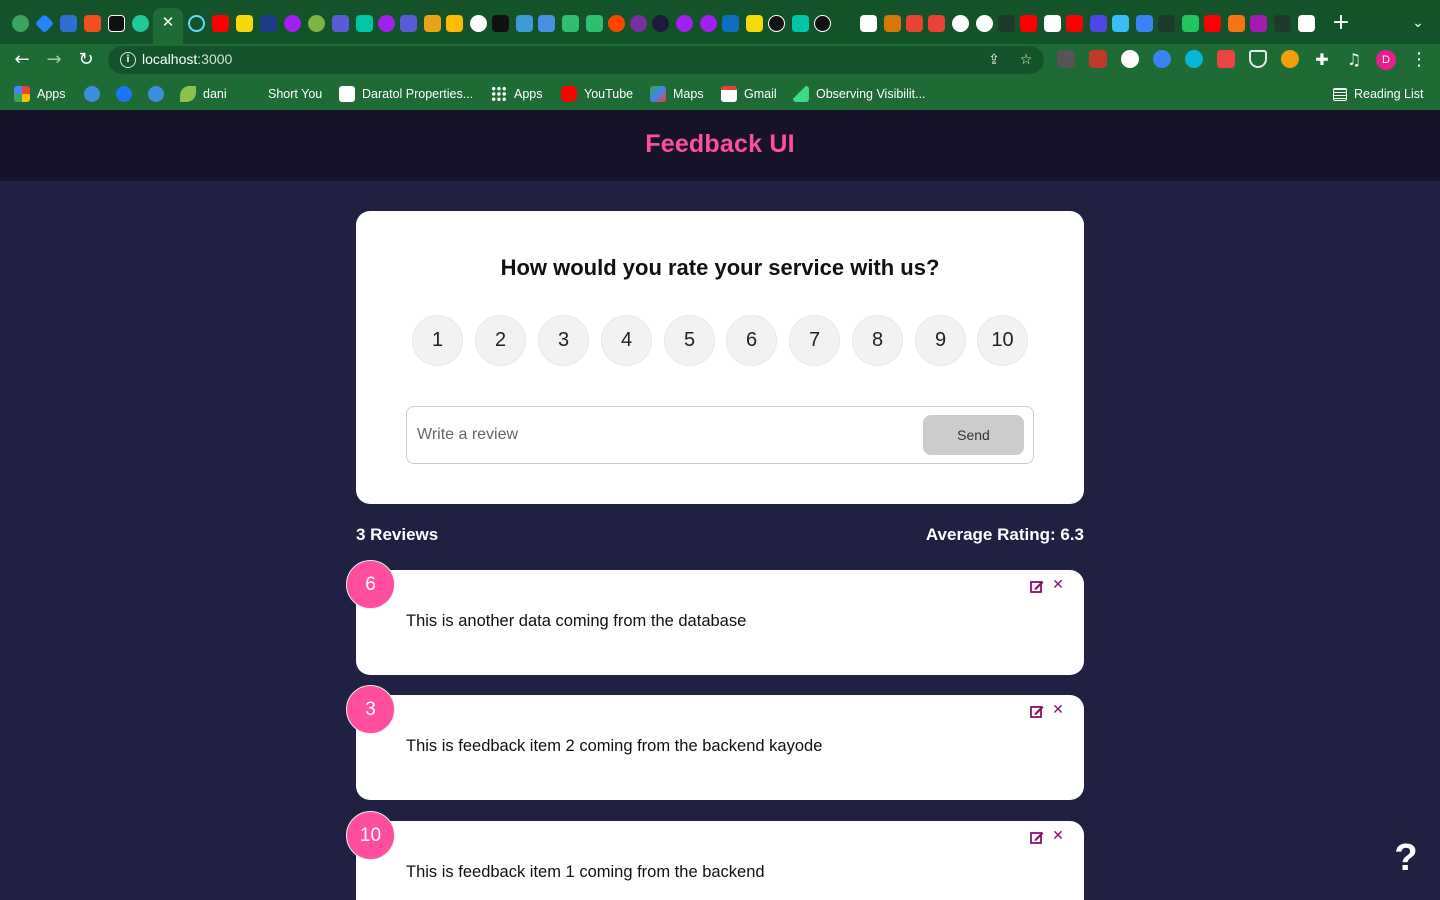  What do you see at coordinates (1386, 60) in the screenshot?
I see `profile-avatar: D` at bounding box center [1386, 60].